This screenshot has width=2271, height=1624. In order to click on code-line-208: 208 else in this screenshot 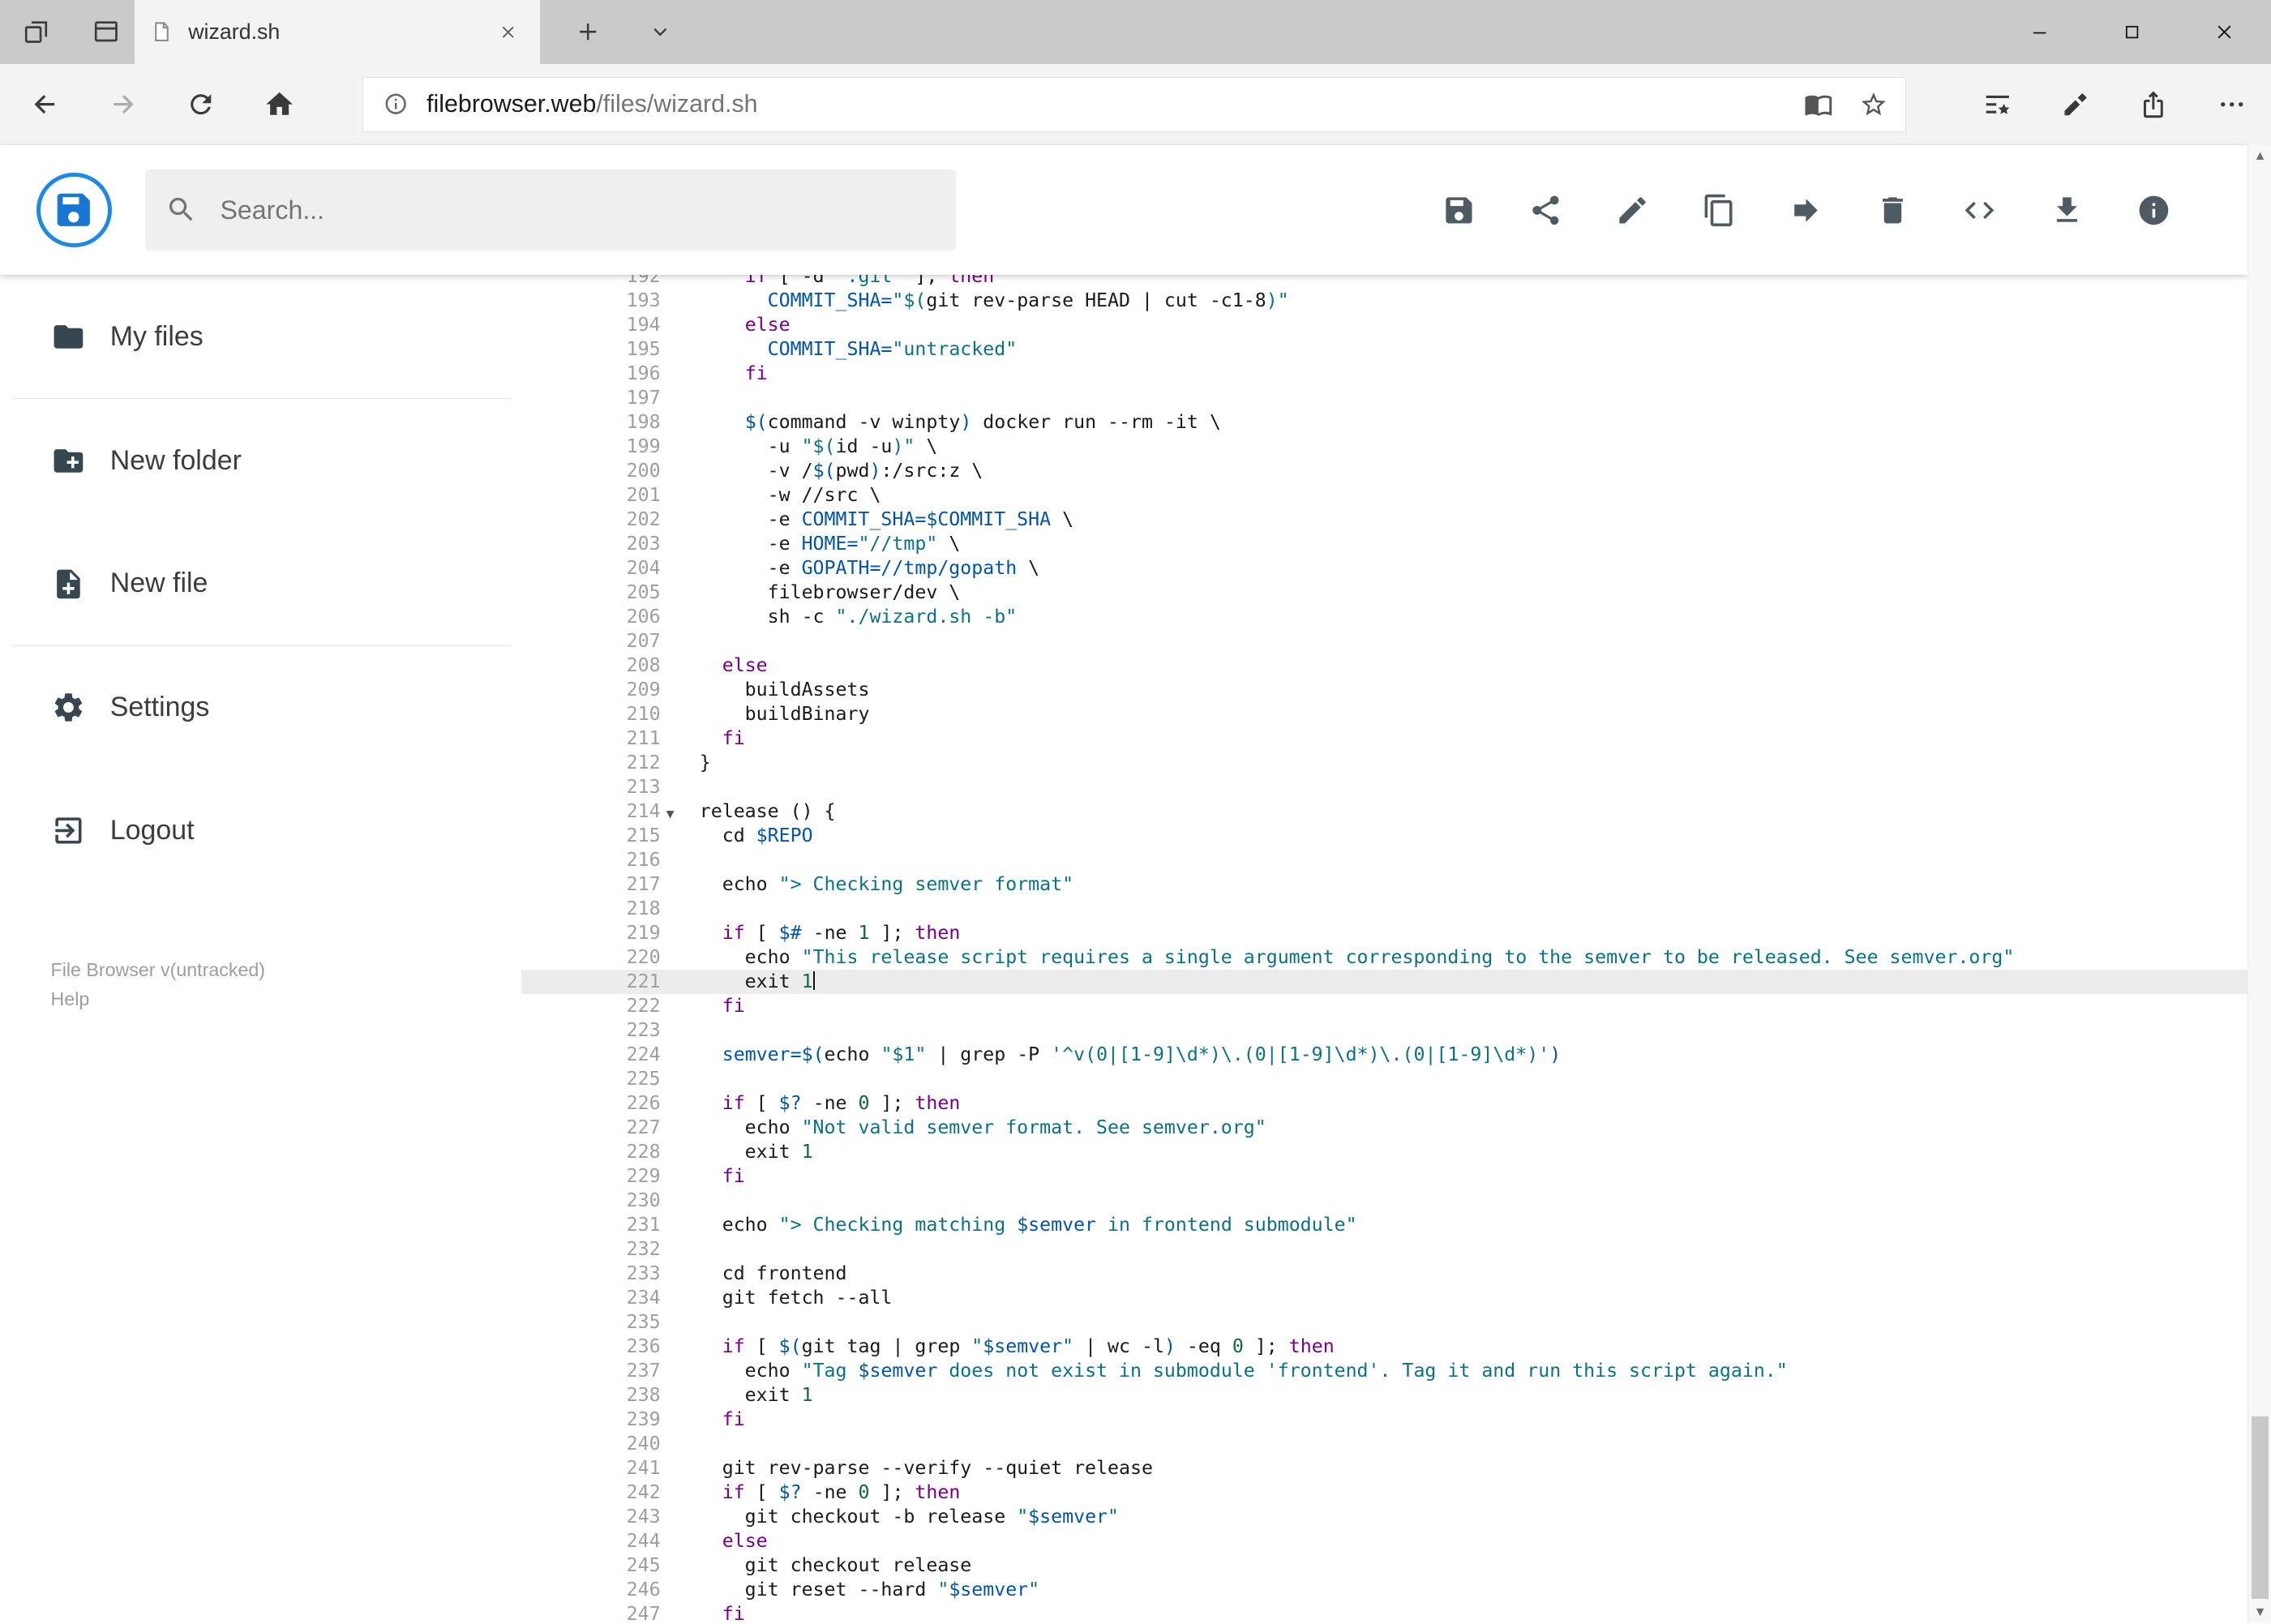, I will do `click(1384, 666)`.